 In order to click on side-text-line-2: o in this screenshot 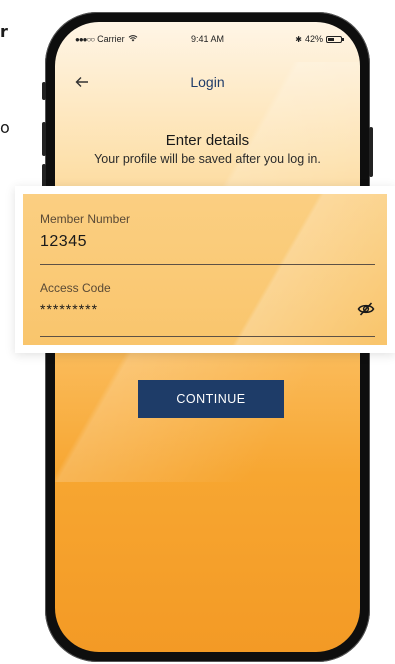, I will do `click(5, 127)`.